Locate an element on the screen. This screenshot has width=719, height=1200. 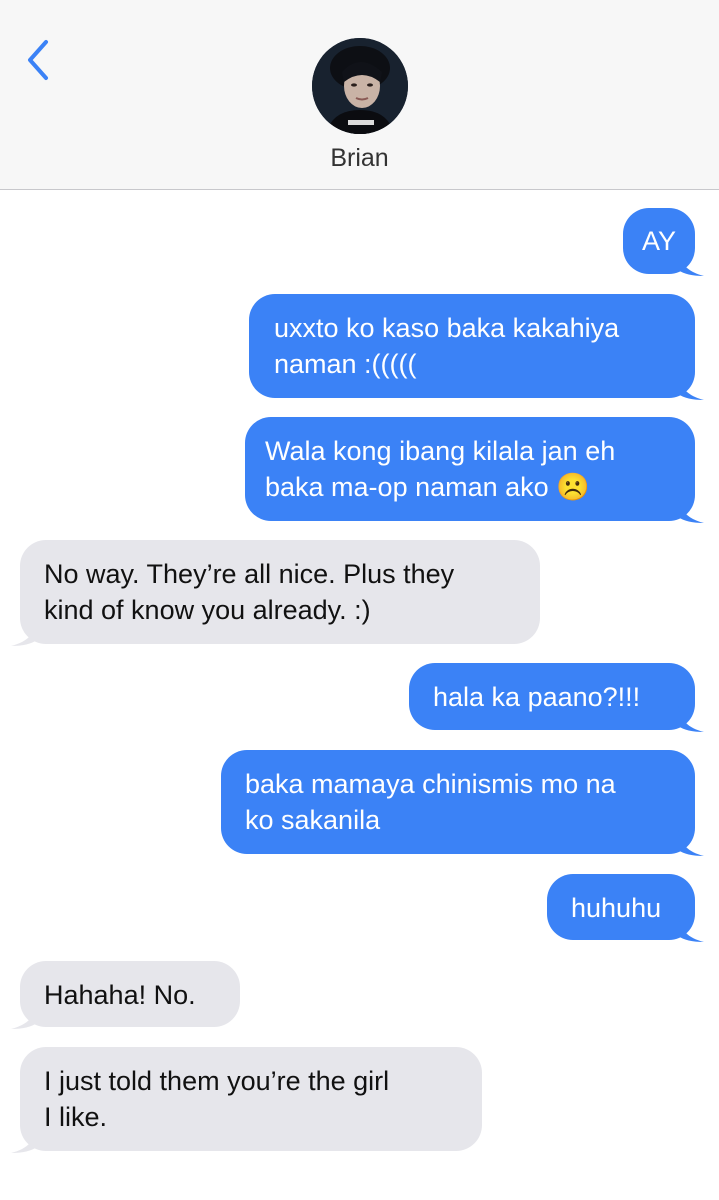
received-message: I just told them you’re the girl I like. is located at coordinates (246, 1100).